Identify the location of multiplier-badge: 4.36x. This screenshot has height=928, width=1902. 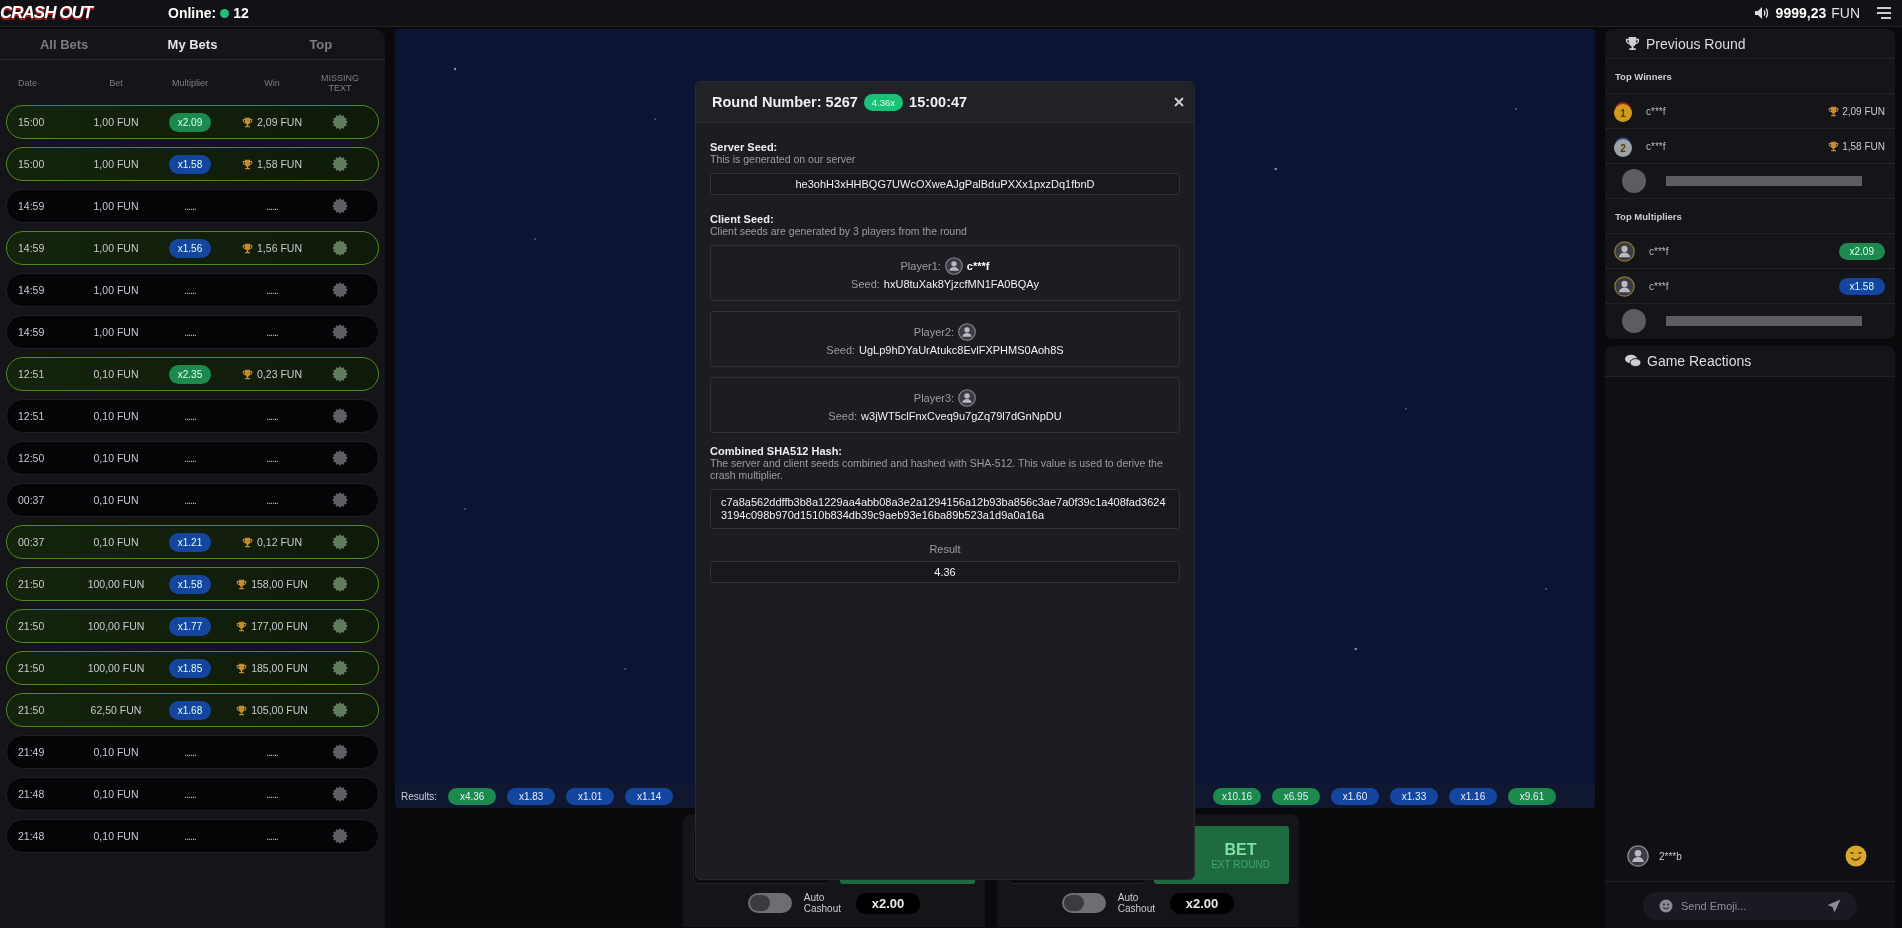
(883, 102).